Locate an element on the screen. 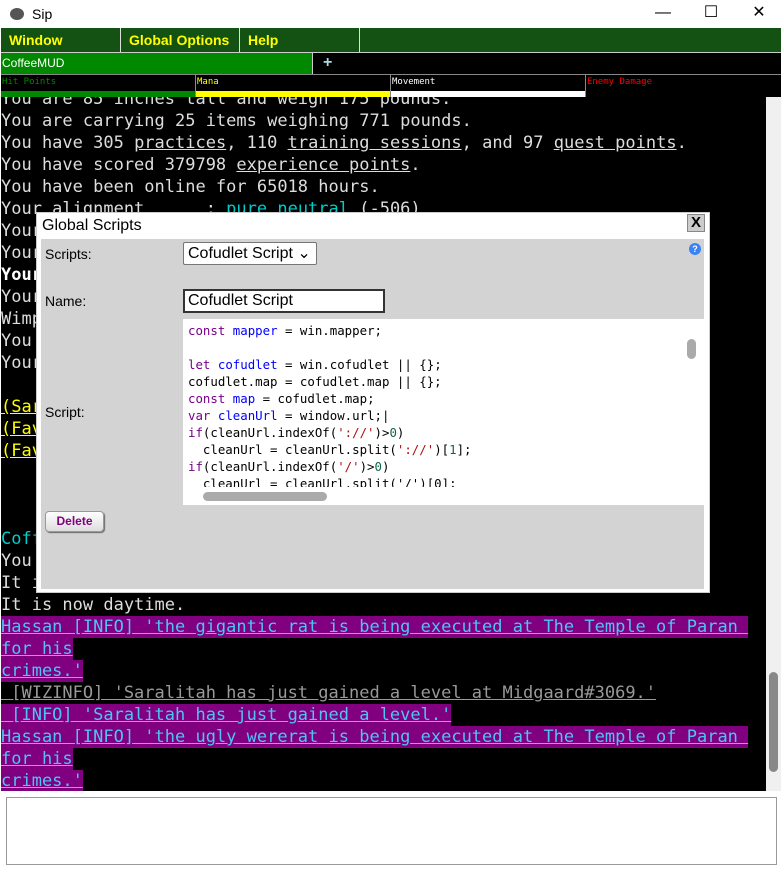 This screenshot has width=782, height=870. text: , 110 is located at coordinates (257, 143).